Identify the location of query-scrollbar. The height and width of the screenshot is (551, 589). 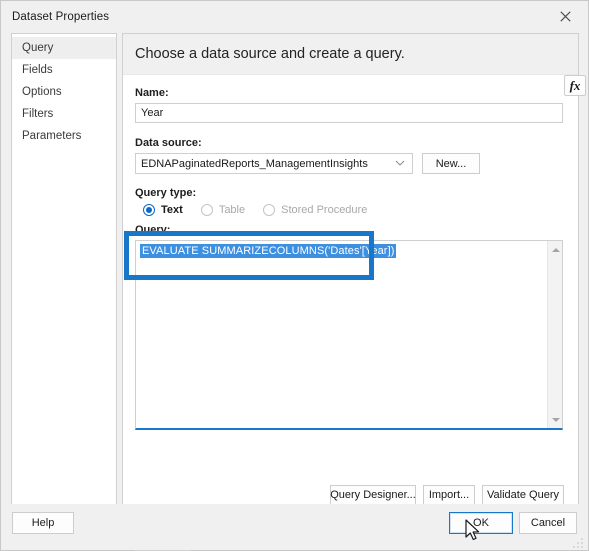
(554, 334).